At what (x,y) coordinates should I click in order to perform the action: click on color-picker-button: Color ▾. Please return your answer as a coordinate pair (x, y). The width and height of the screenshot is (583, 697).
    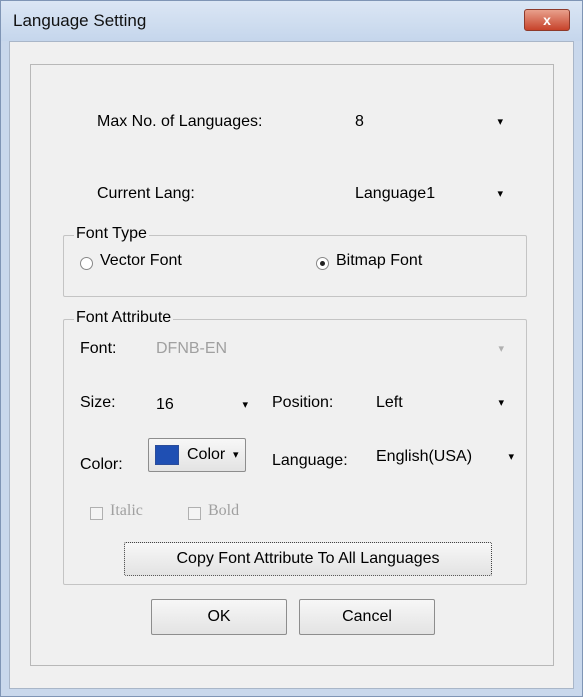
    Looking at the image, I should click on (197, 455).